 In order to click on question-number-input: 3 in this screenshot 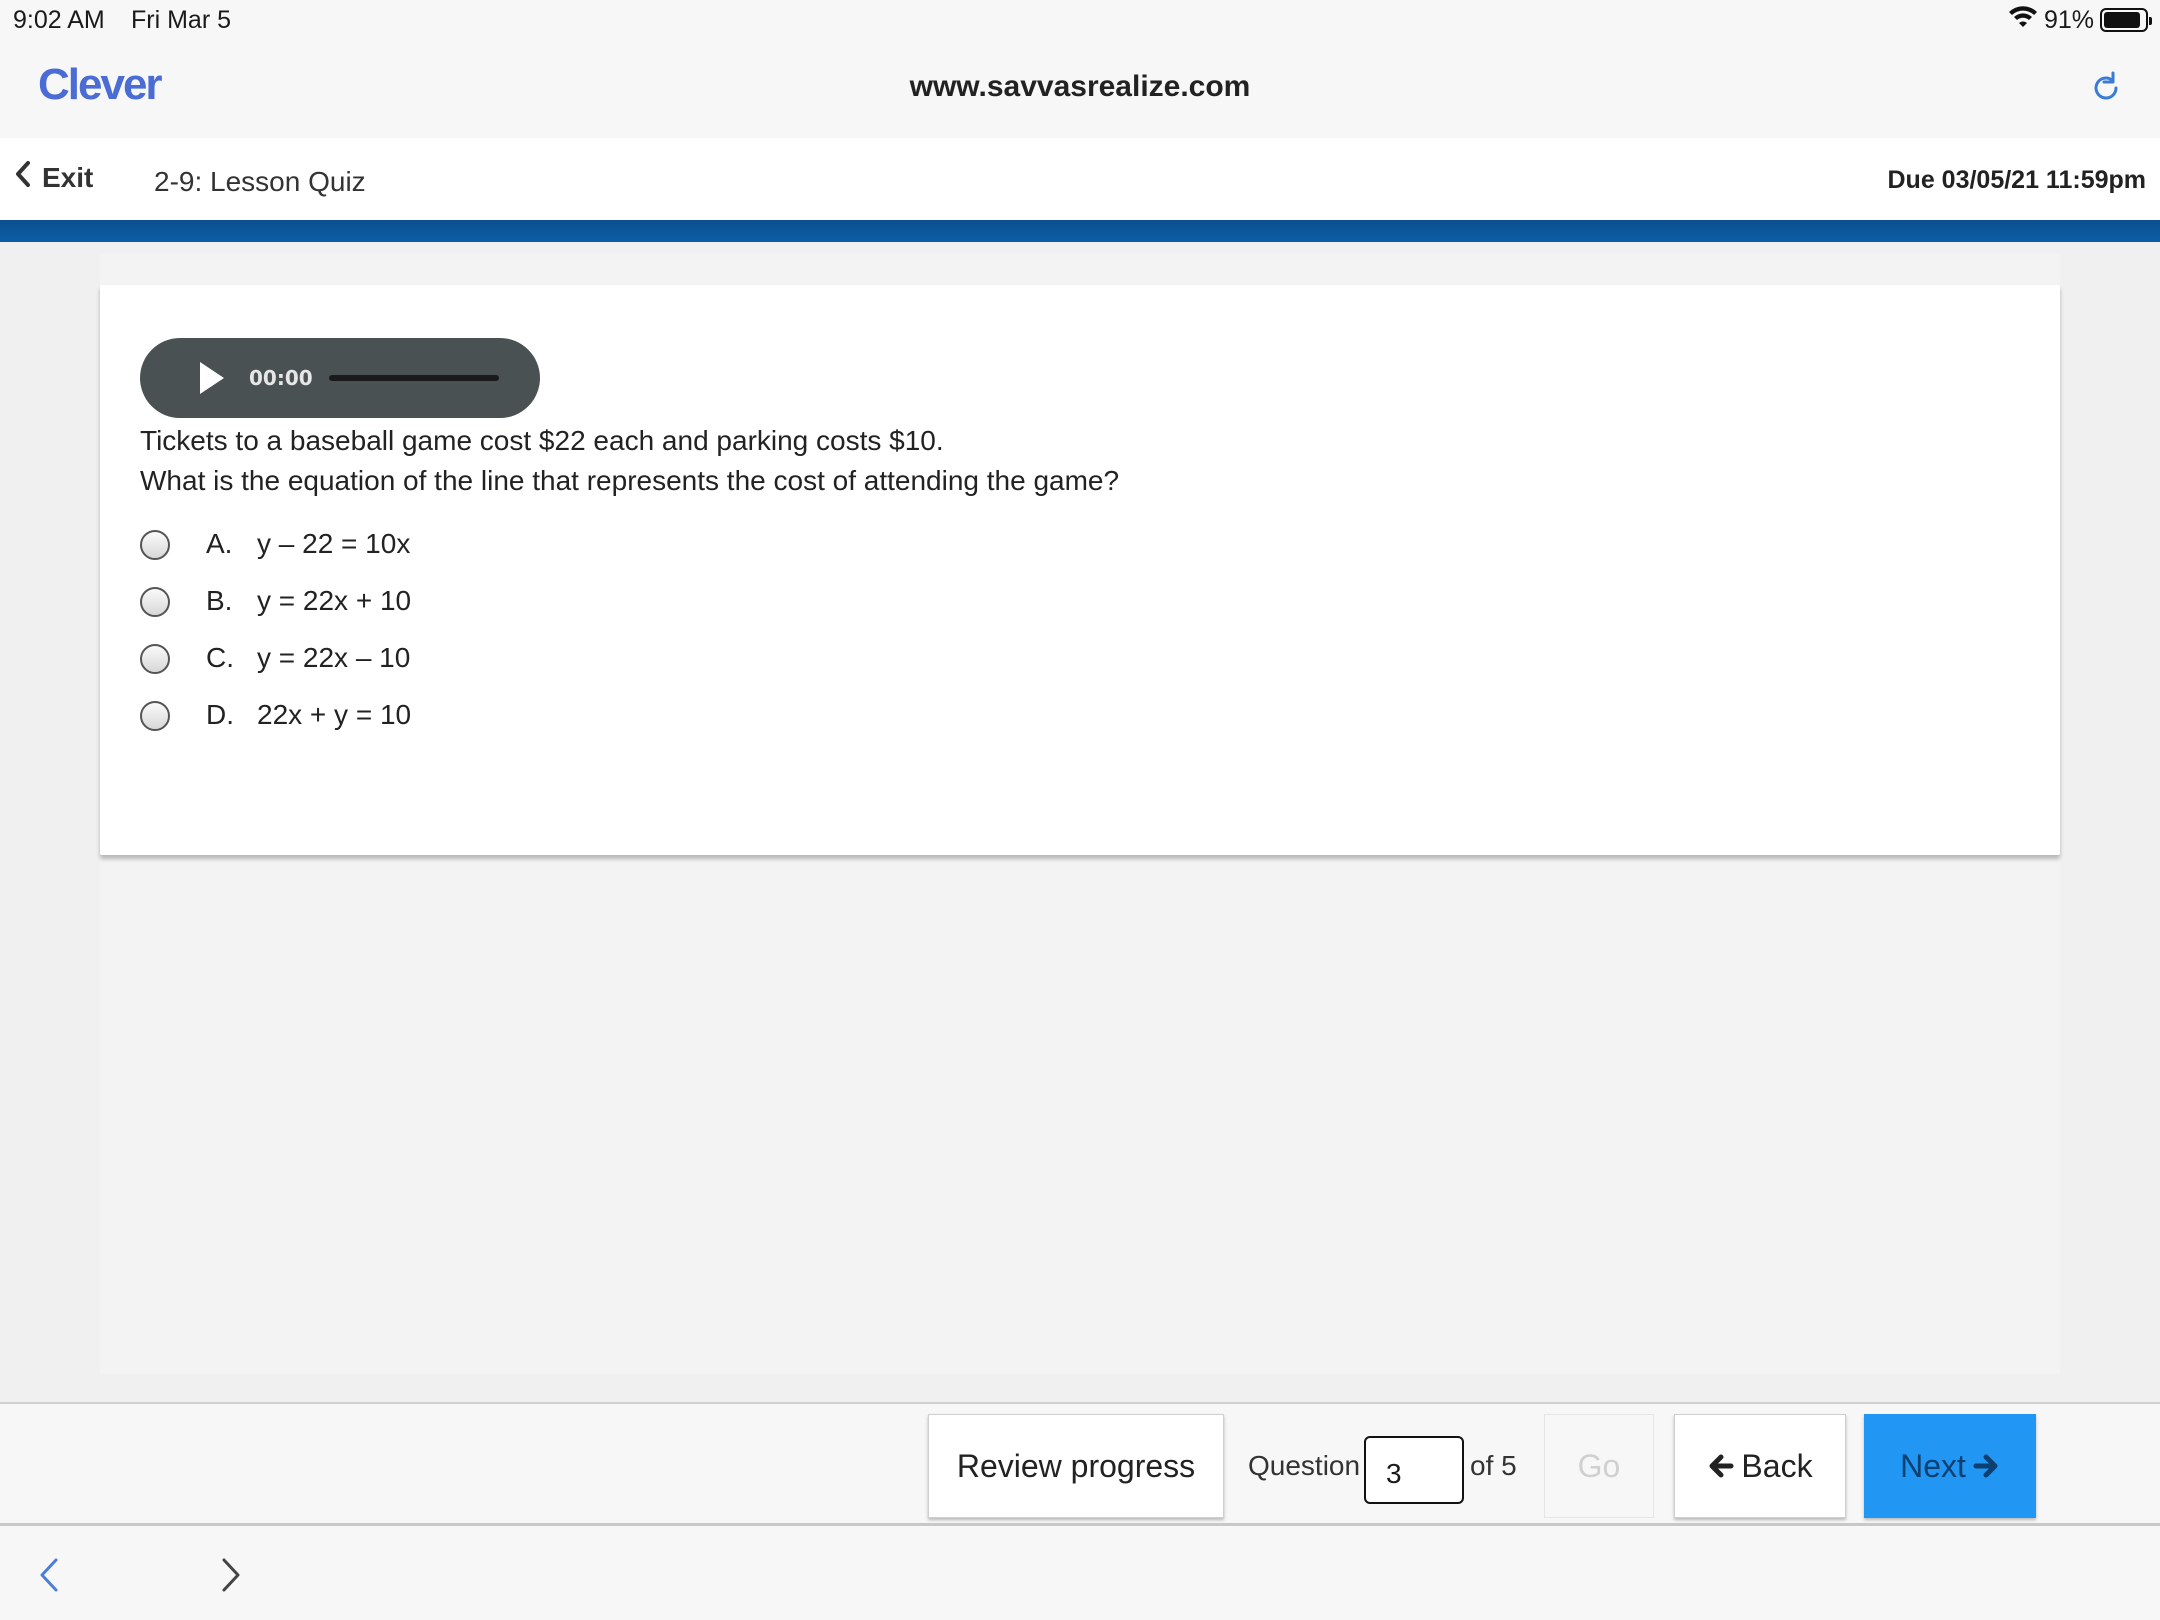, I will do `click(1414, 1470)`.